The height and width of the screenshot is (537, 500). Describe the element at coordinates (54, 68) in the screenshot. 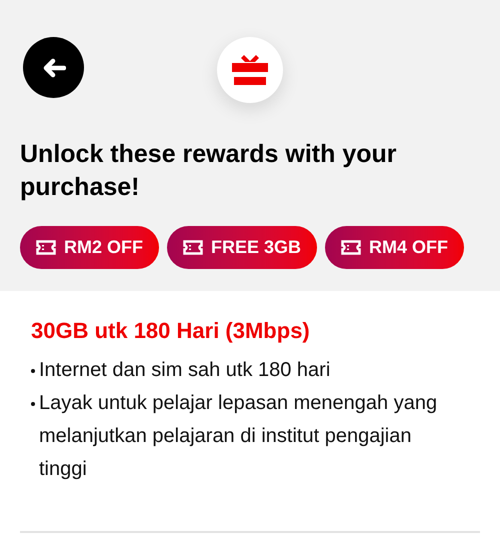

I see `back-arrow-icon` at that location.